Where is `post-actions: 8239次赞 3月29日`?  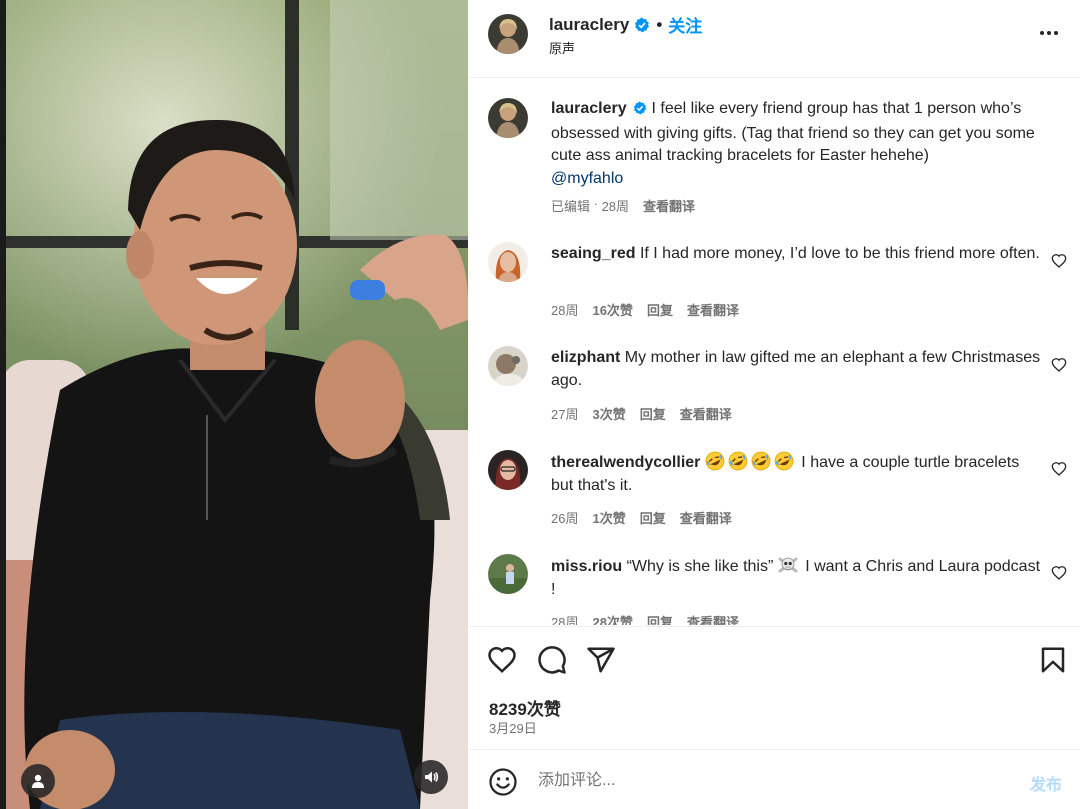
post-actions: 8239次赞 3月29日 is located at coordinates (774, 687).